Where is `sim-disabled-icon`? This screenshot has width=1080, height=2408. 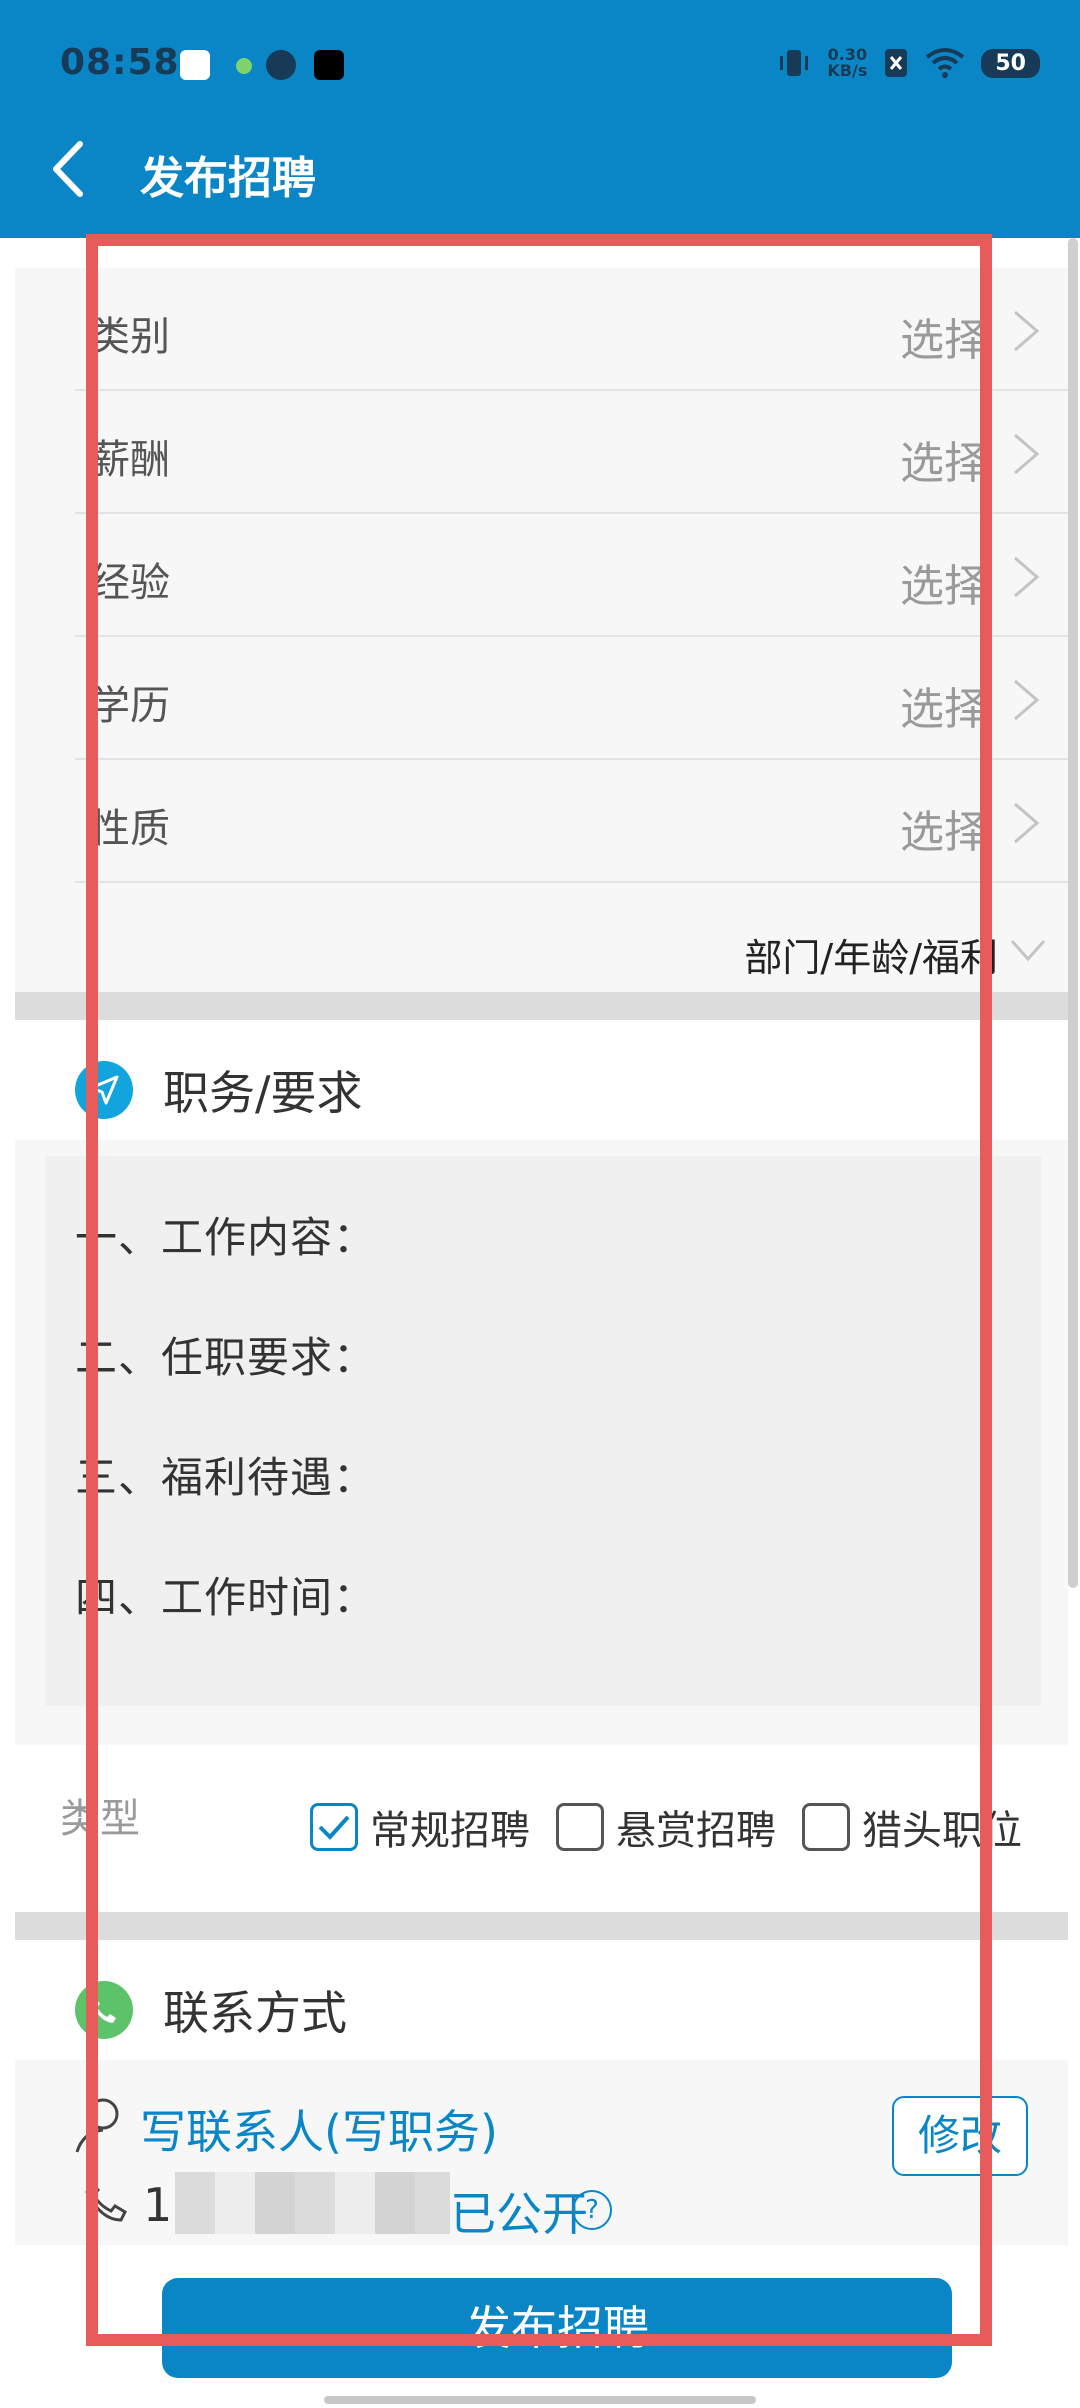
sim-disabled-icon is located at coordinates (896, 63).